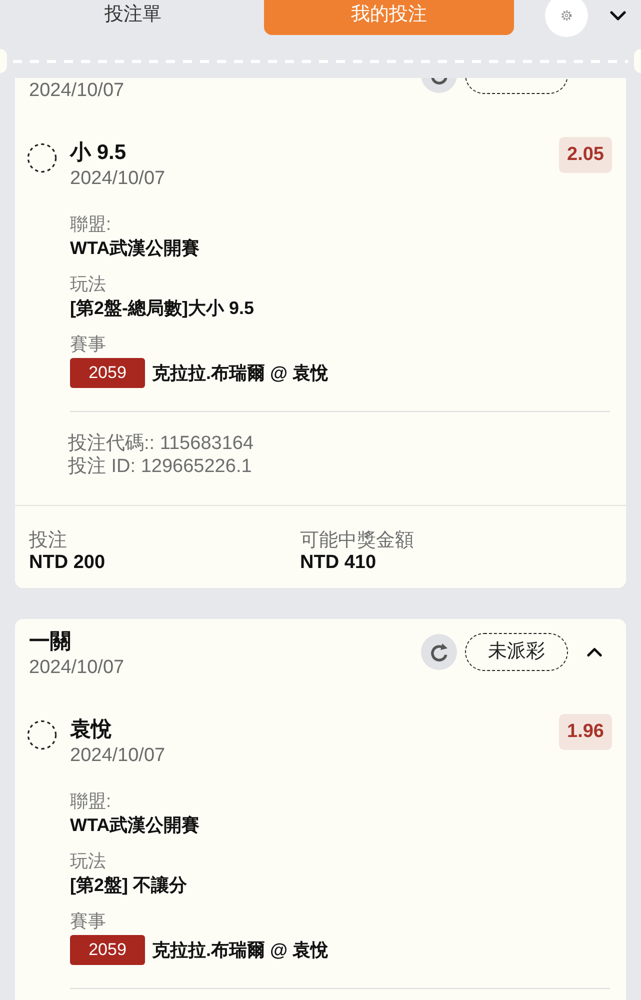  Describe the element at coordinates (585, 732) in the screenshot. I see `odds-badge: 1.96` at that location.